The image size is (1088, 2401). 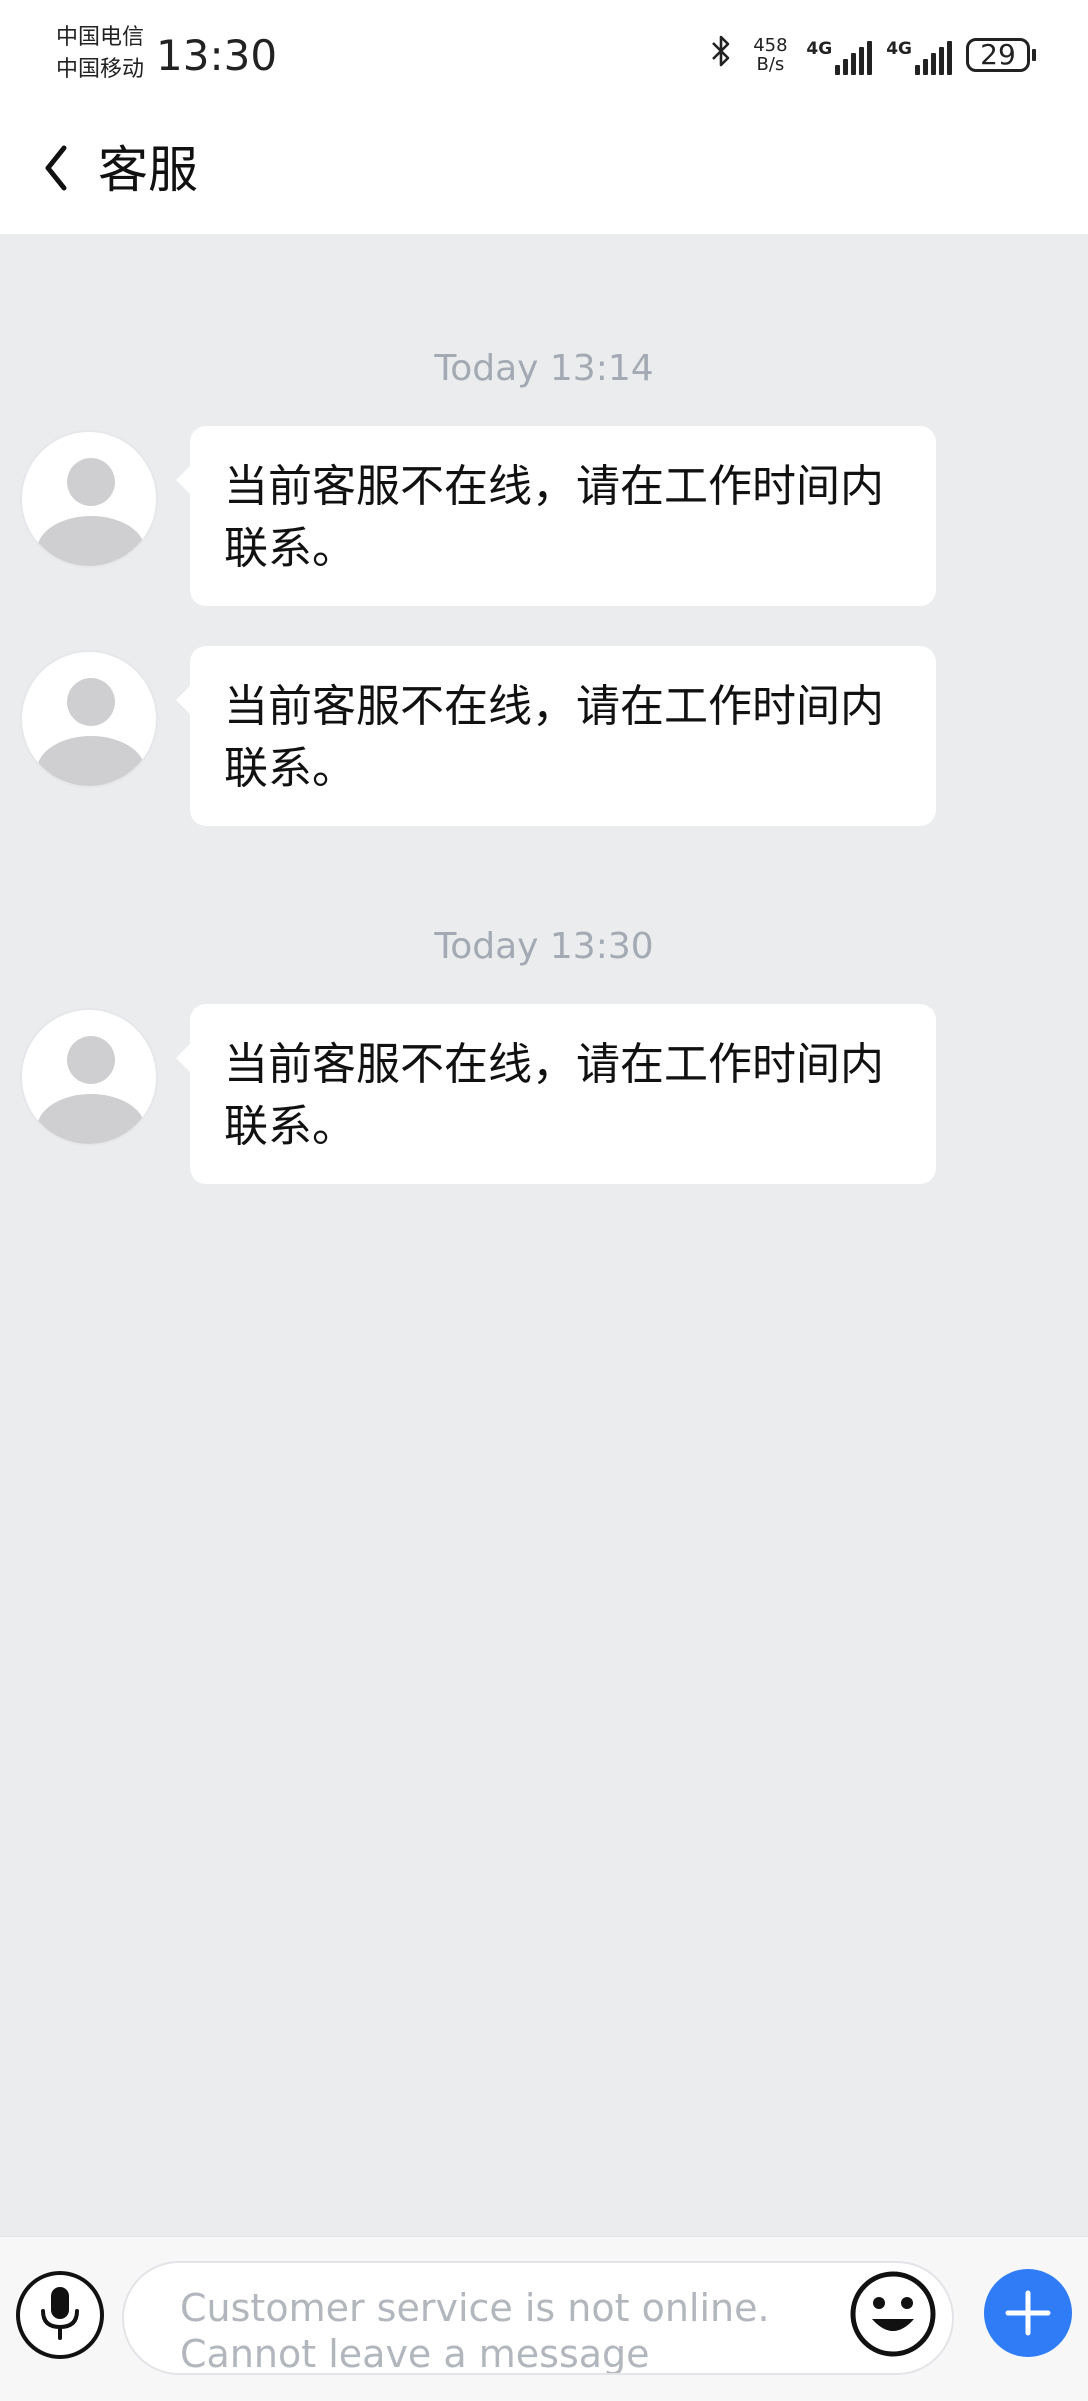 What do you see at coordinates (544, 55) in the screenshot?
I see `status-bar: 中国电信 中国移动 13:30 458 B/s 4G 4G 29` at bounding box center [544, 55].